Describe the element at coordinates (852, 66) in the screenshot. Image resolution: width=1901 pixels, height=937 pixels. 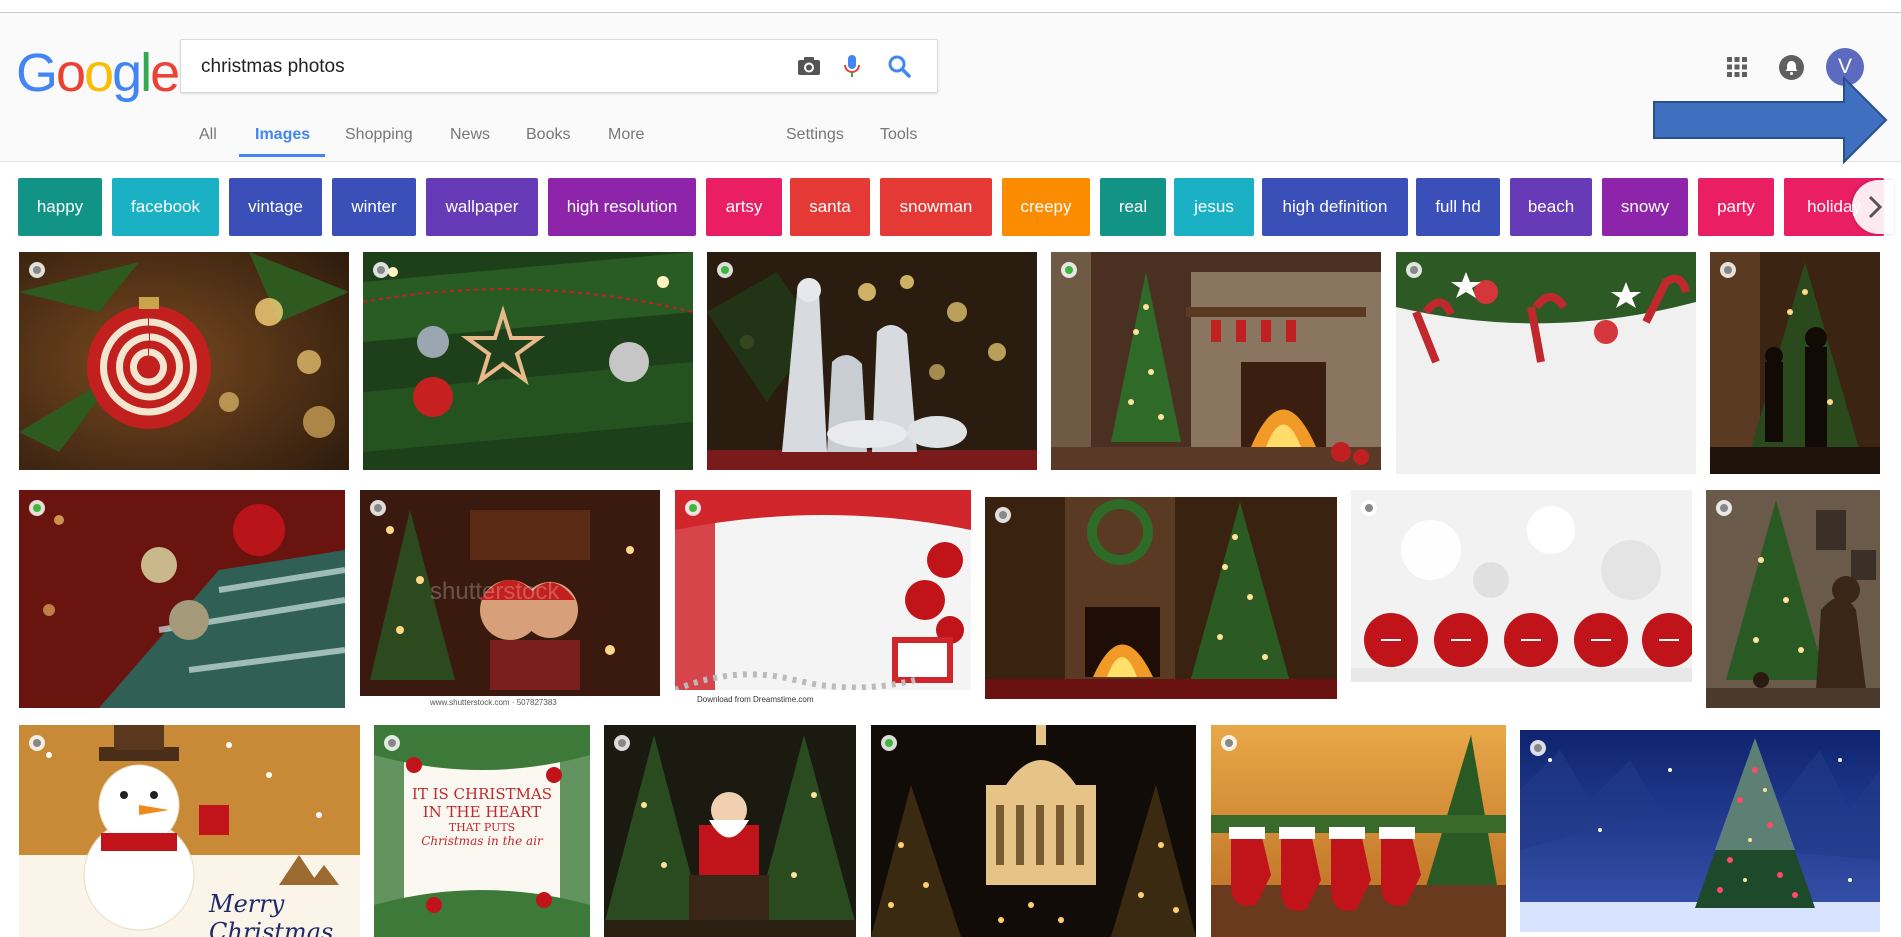
I see `microphone-icon` at that location.